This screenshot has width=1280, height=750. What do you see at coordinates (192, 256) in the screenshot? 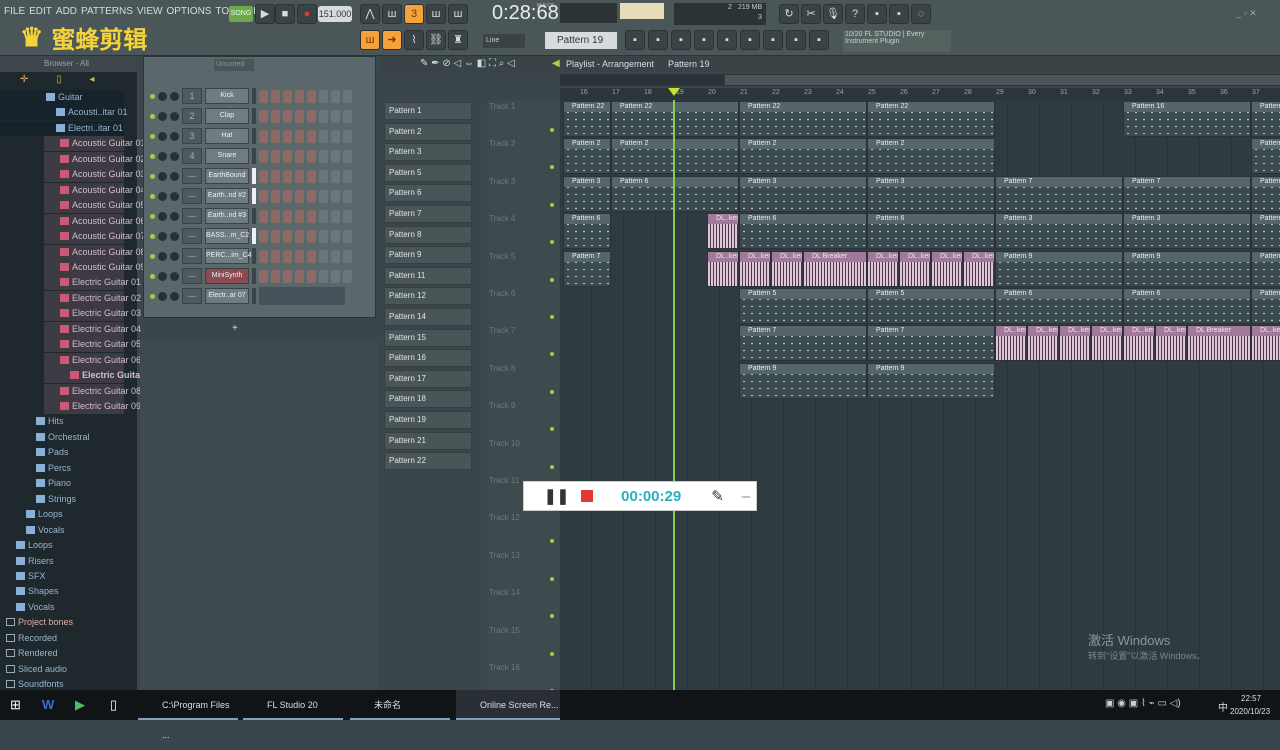
I see `mixer-track-number: ---` at bounding box center [192, 256].